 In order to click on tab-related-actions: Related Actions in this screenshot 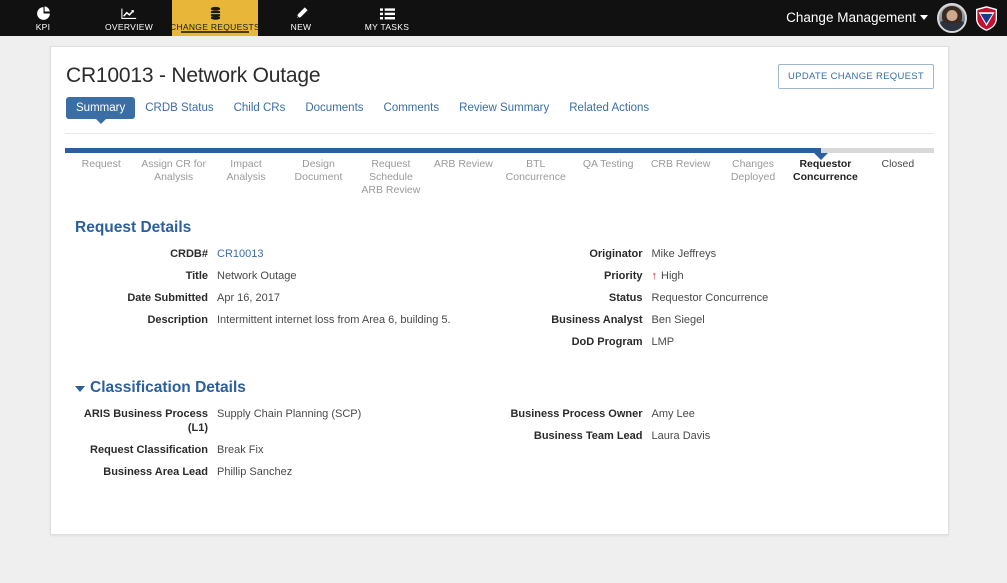, I will do `click(609, 108)`.